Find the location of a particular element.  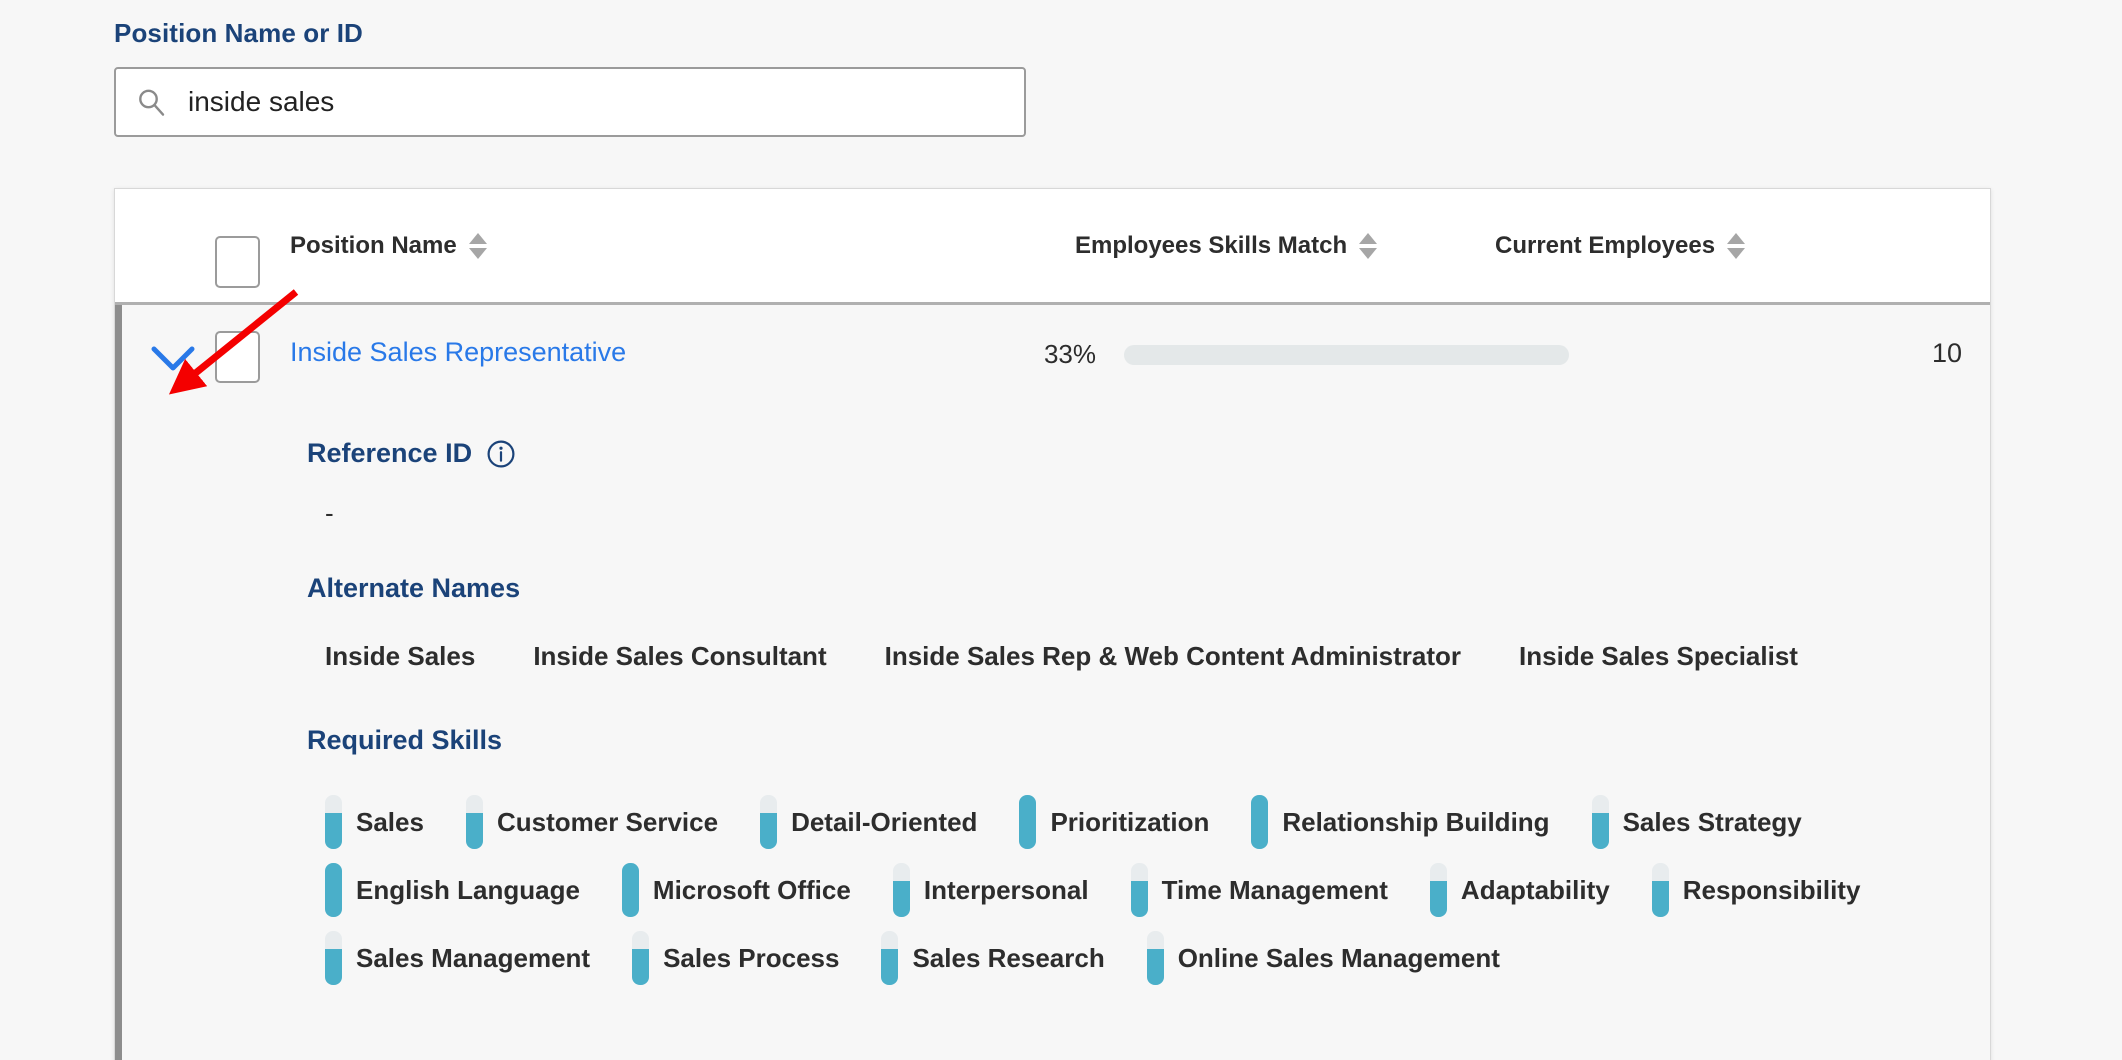

skill-item: Adaptability is located at coordinates (1519, 890).